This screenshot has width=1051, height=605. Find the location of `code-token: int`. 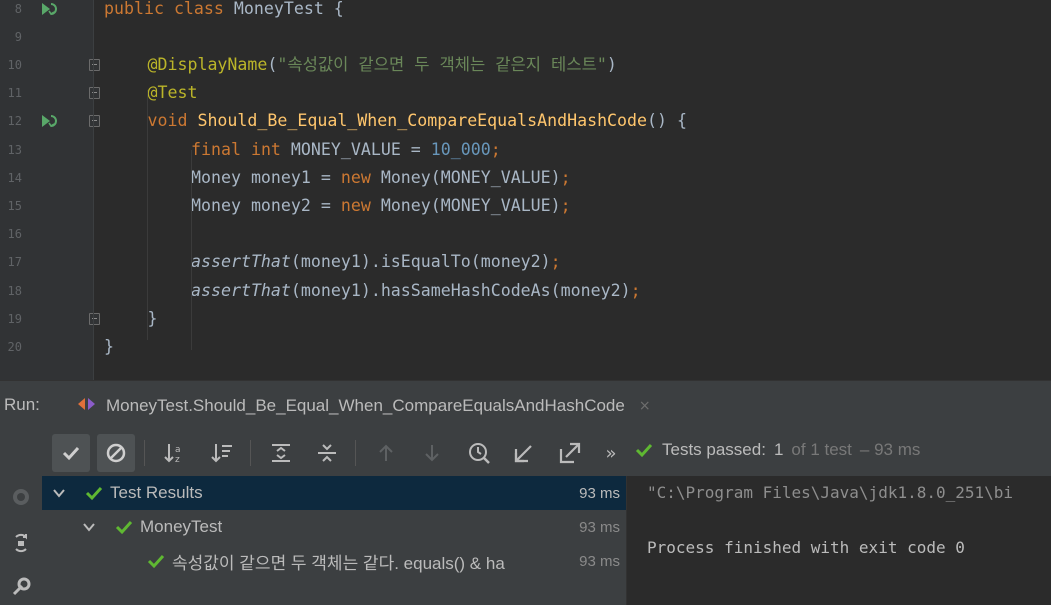

code-token: int is located at coordinates (270, 149).